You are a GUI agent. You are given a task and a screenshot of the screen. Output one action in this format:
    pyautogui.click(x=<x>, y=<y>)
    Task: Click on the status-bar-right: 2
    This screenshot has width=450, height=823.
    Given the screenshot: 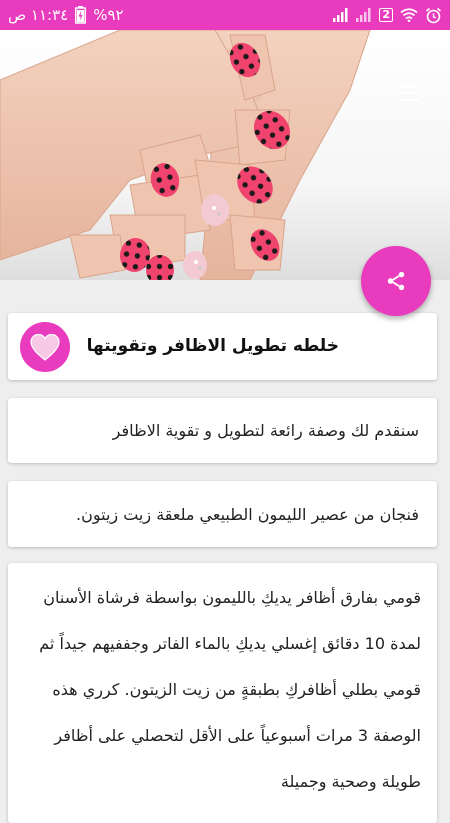 What is the action you would take?
    pyautogui.click(x=387, y=15)
    